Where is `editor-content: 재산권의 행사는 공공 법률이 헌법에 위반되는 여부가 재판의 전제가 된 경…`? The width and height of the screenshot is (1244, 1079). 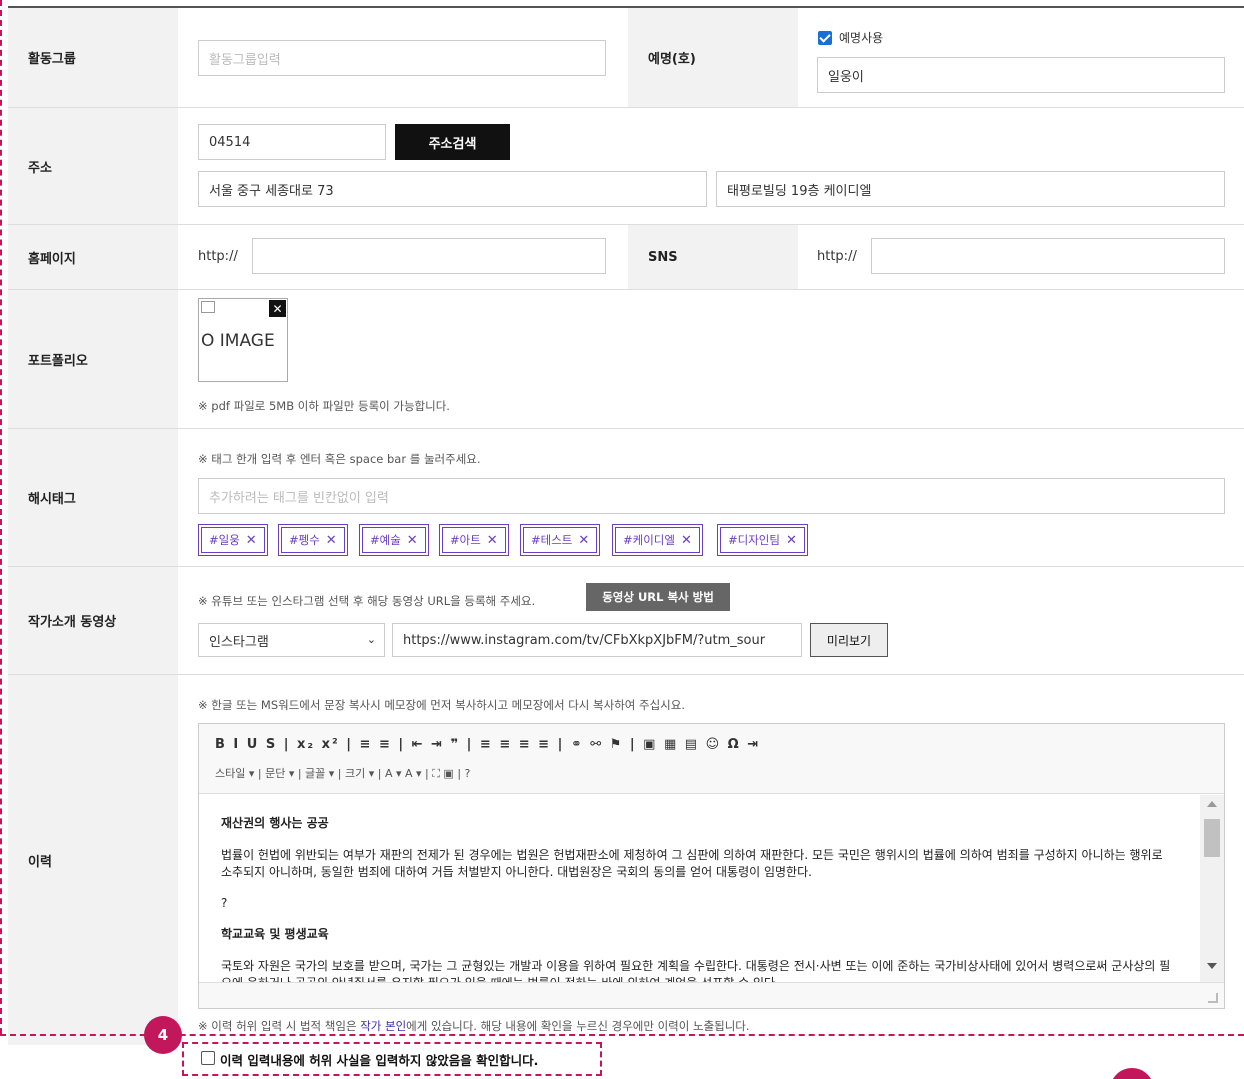
editor-content: 재산권의 행사는 공공 법률이 헌법에 위반되는 여부가 재판의 전제가 된 경… is located at coordinates (699, 889).